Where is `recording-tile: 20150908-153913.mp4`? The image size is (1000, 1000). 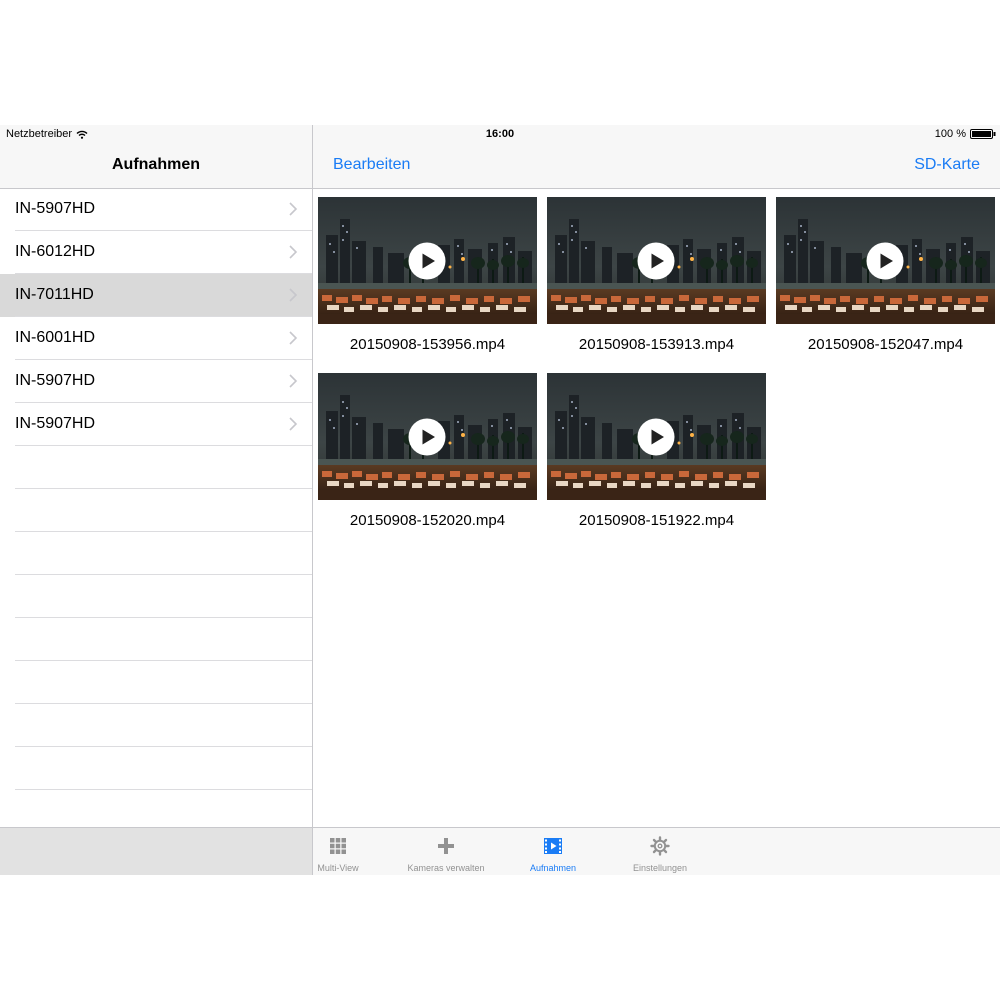 recording-tile: 20150908-153913.mp4 is located at coordinates (656, 277).